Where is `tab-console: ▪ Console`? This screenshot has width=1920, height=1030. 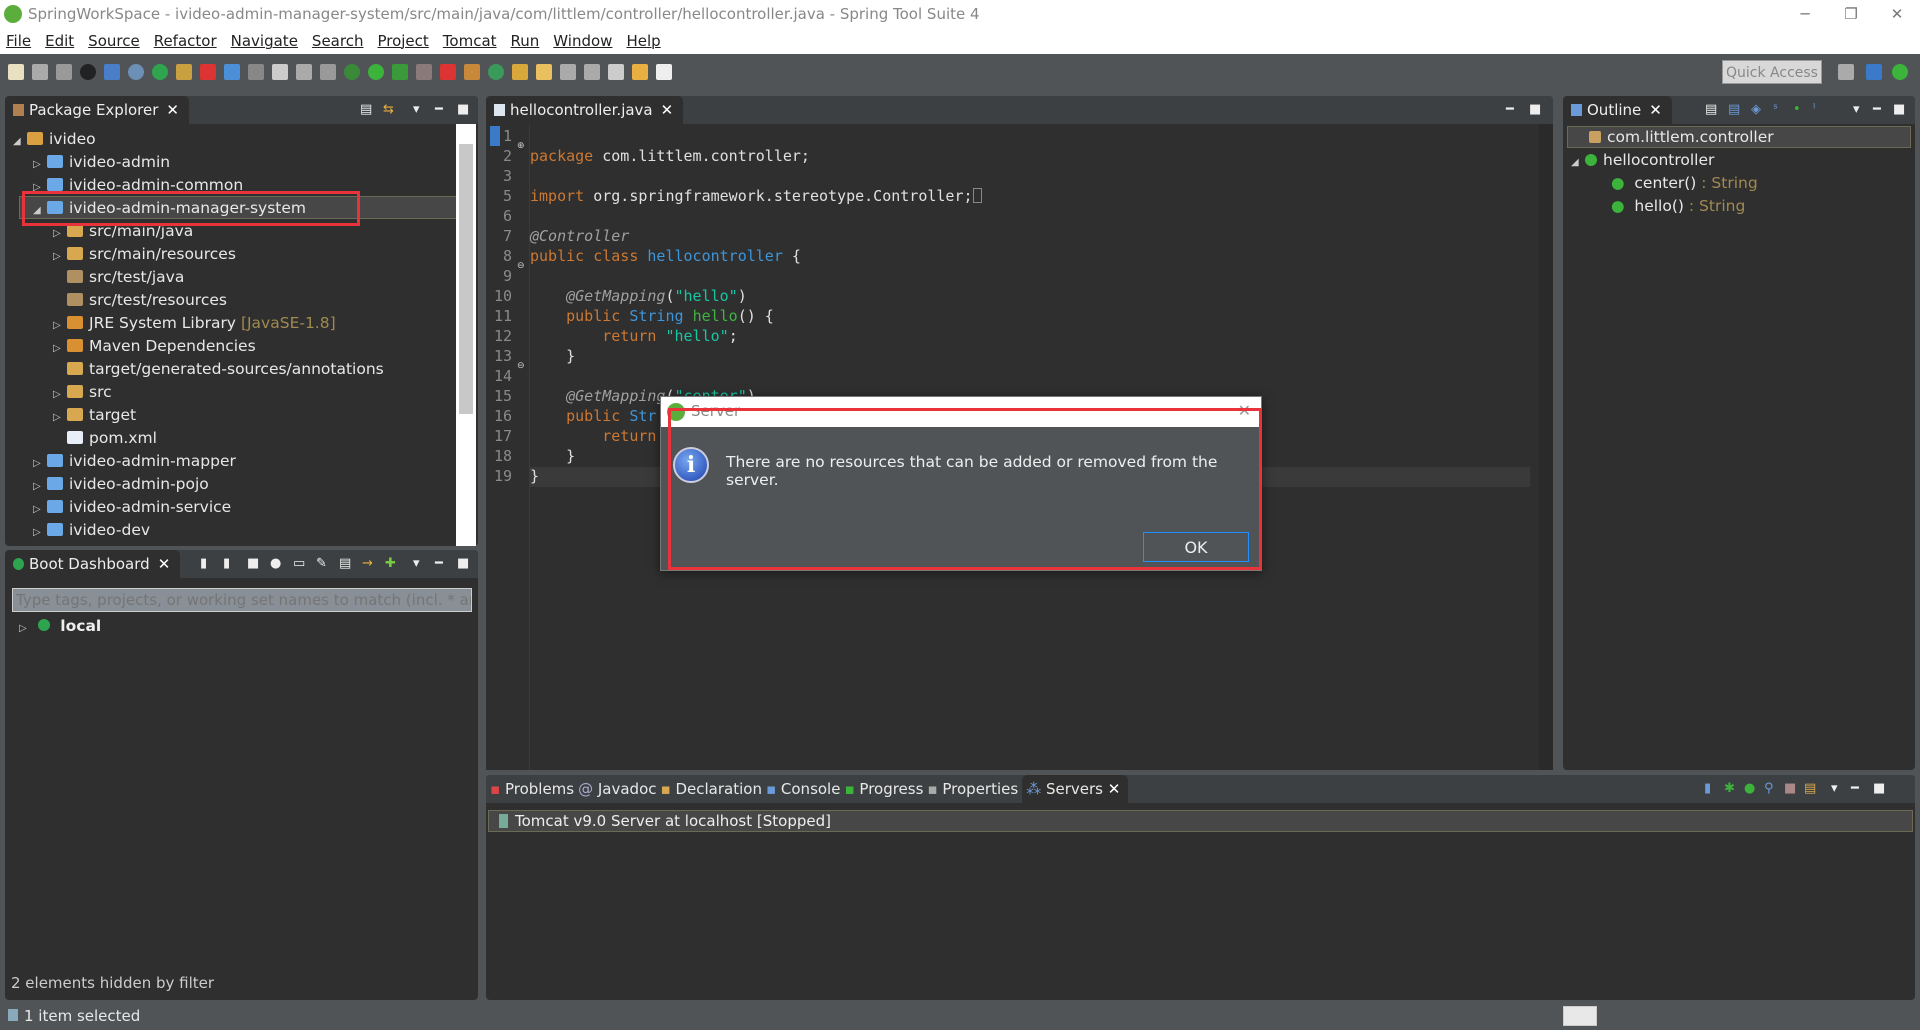
tab-console: ▪ Console is located at coordinates (803, 789).